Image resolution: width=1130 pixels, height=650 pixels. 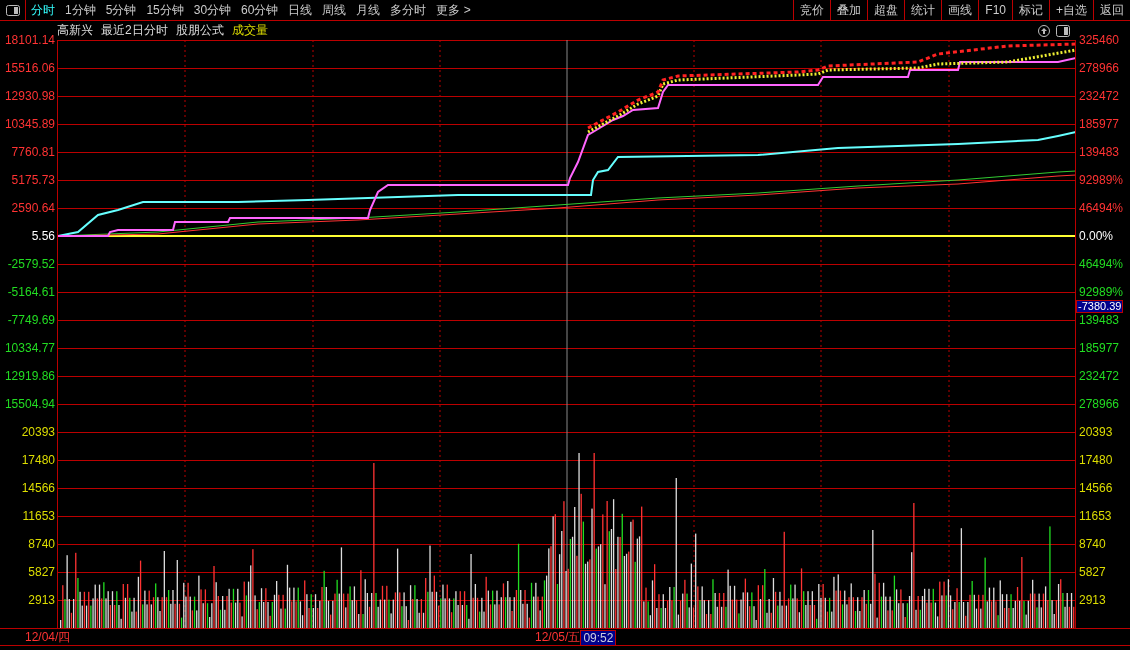 What do you see at coordinates (31, 320) in the screenshot?
I see `axis-label: -7749.69` at bounding box center [31, 320].